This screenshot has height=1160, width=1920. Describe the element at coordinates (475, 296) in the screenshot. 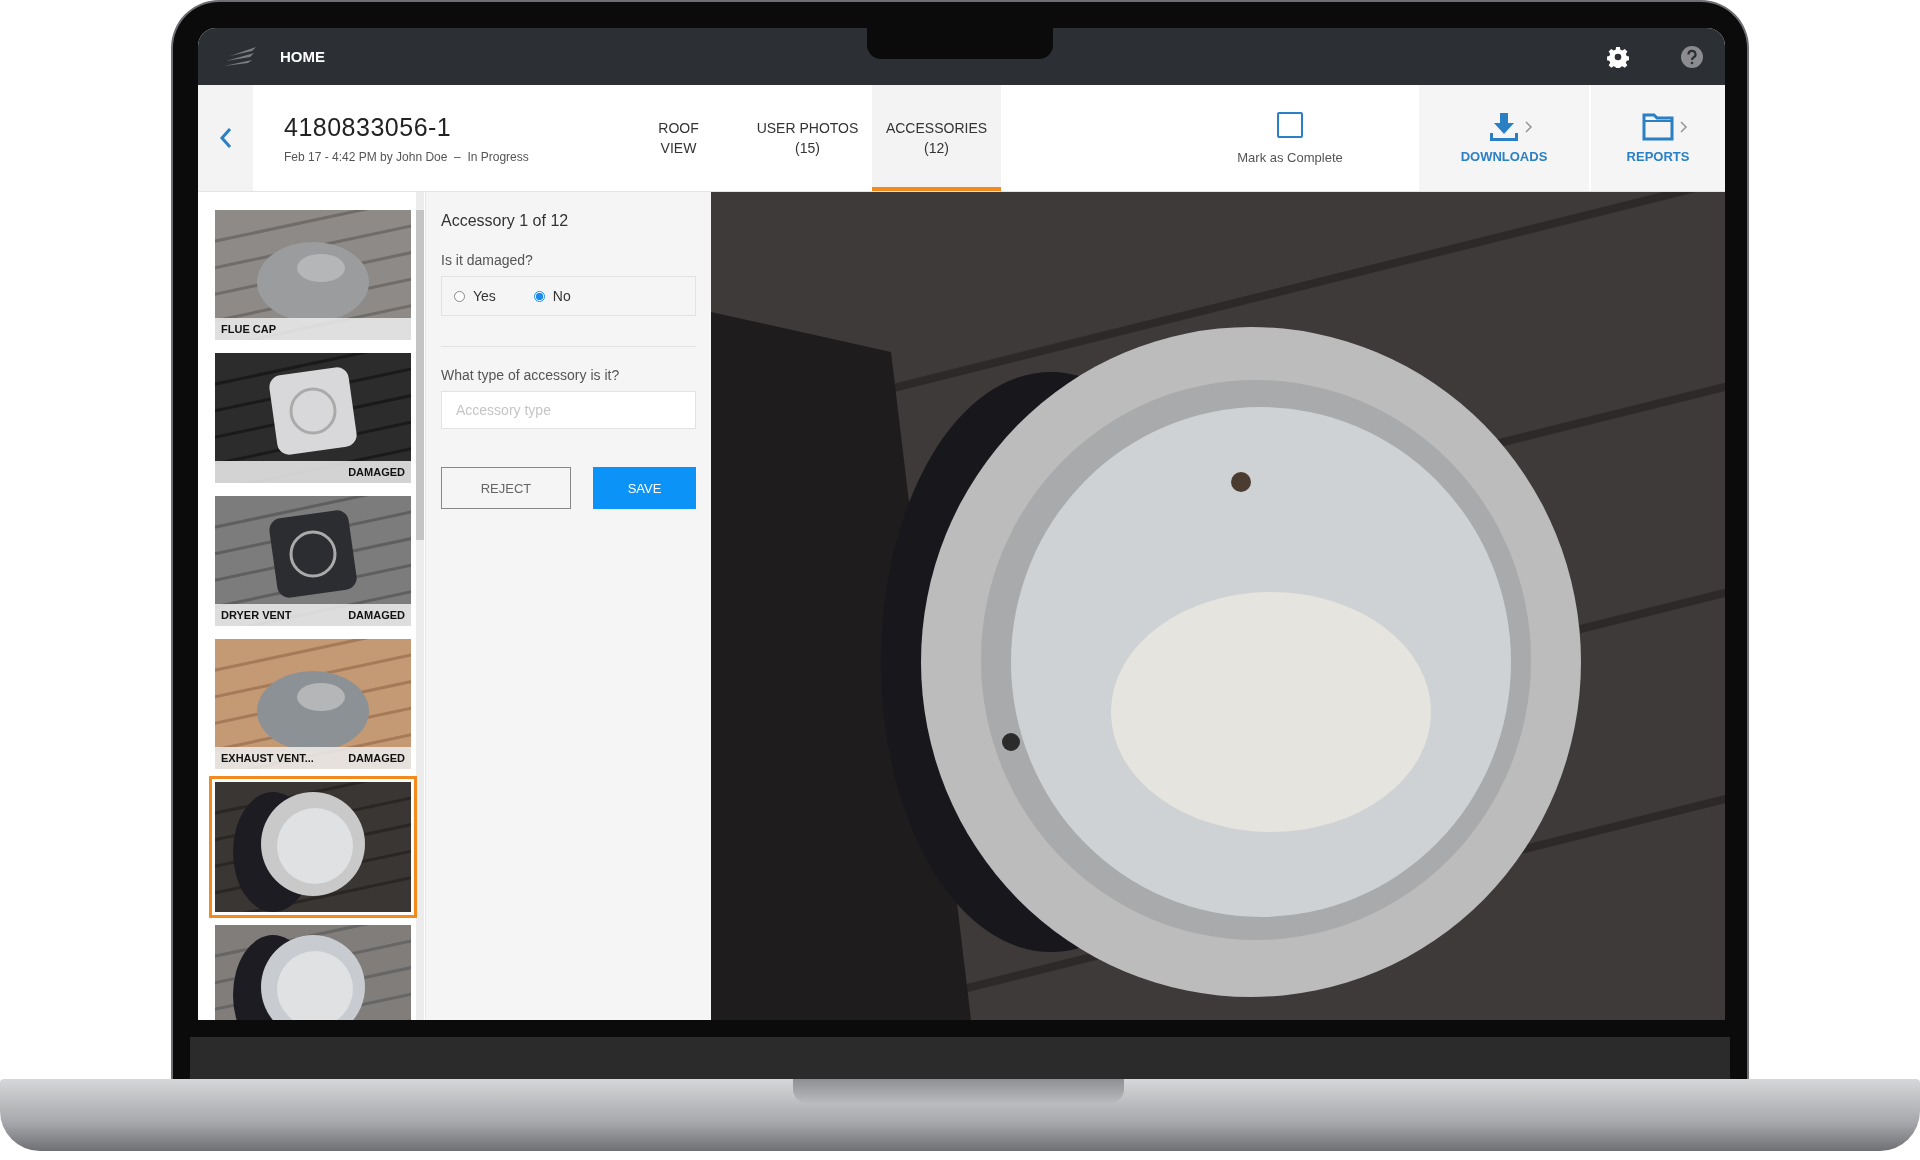

I see `radio-option: Yes` at that location.